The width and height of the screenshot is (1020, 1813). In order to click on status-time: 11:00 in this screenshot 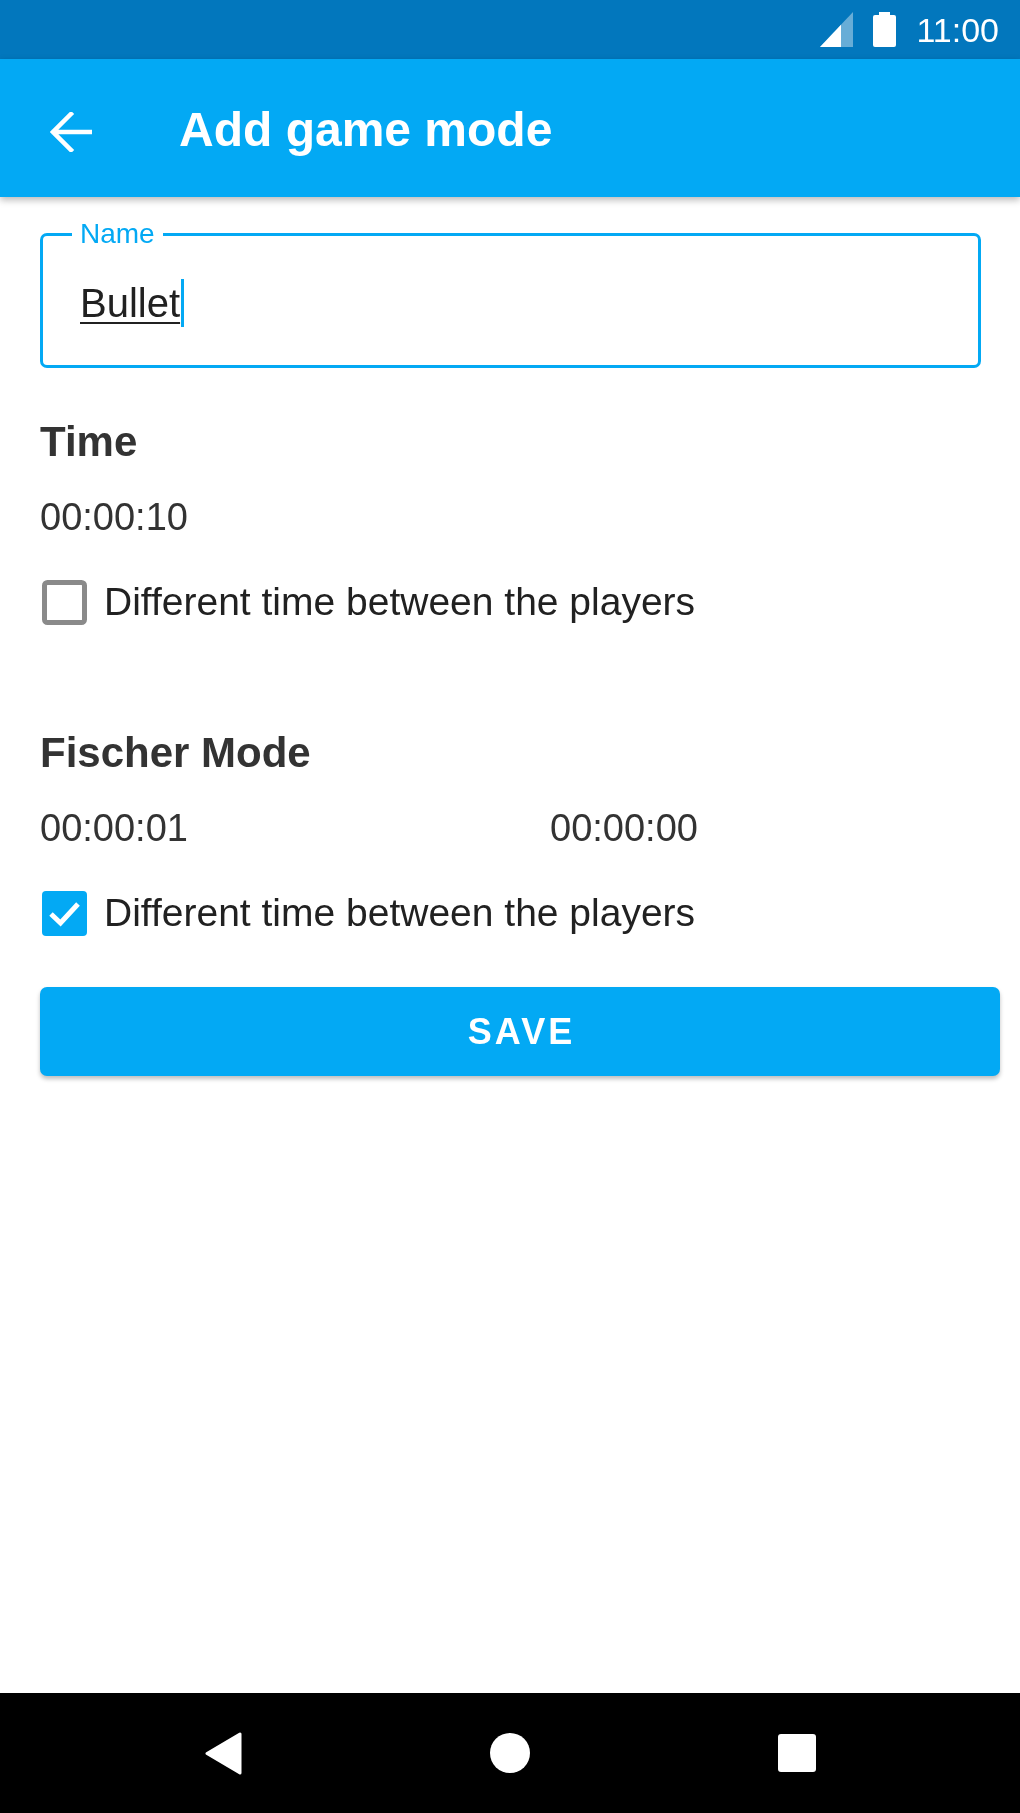, I will do `click(957, 29)`.